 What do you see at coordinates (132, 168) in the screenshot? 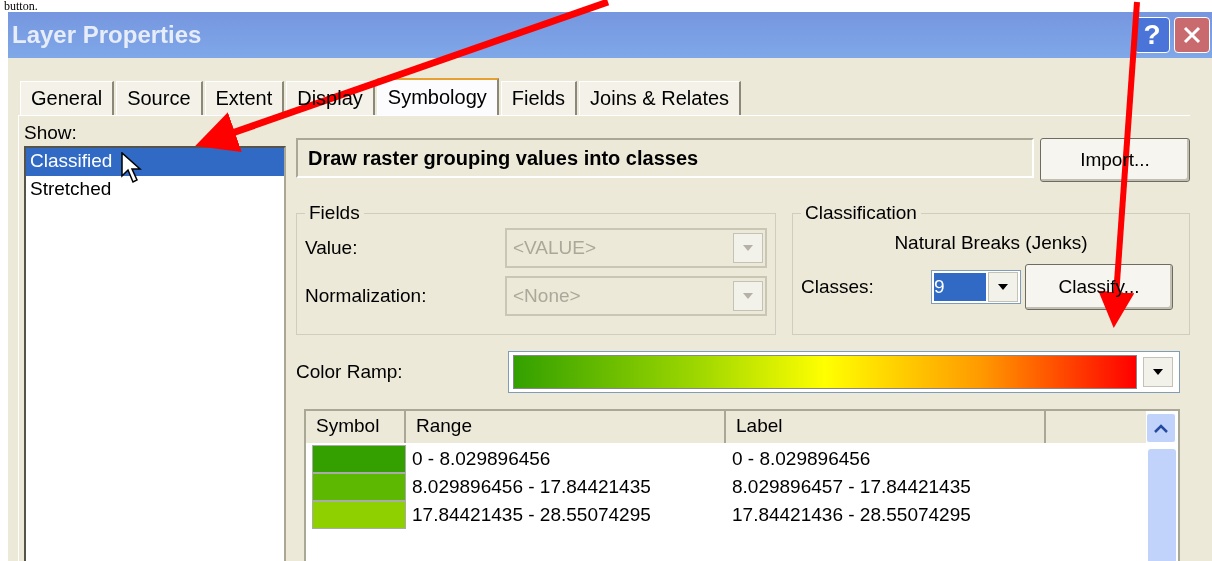
I see `mouse-pointer-icon` at bounding box center [132, 168].